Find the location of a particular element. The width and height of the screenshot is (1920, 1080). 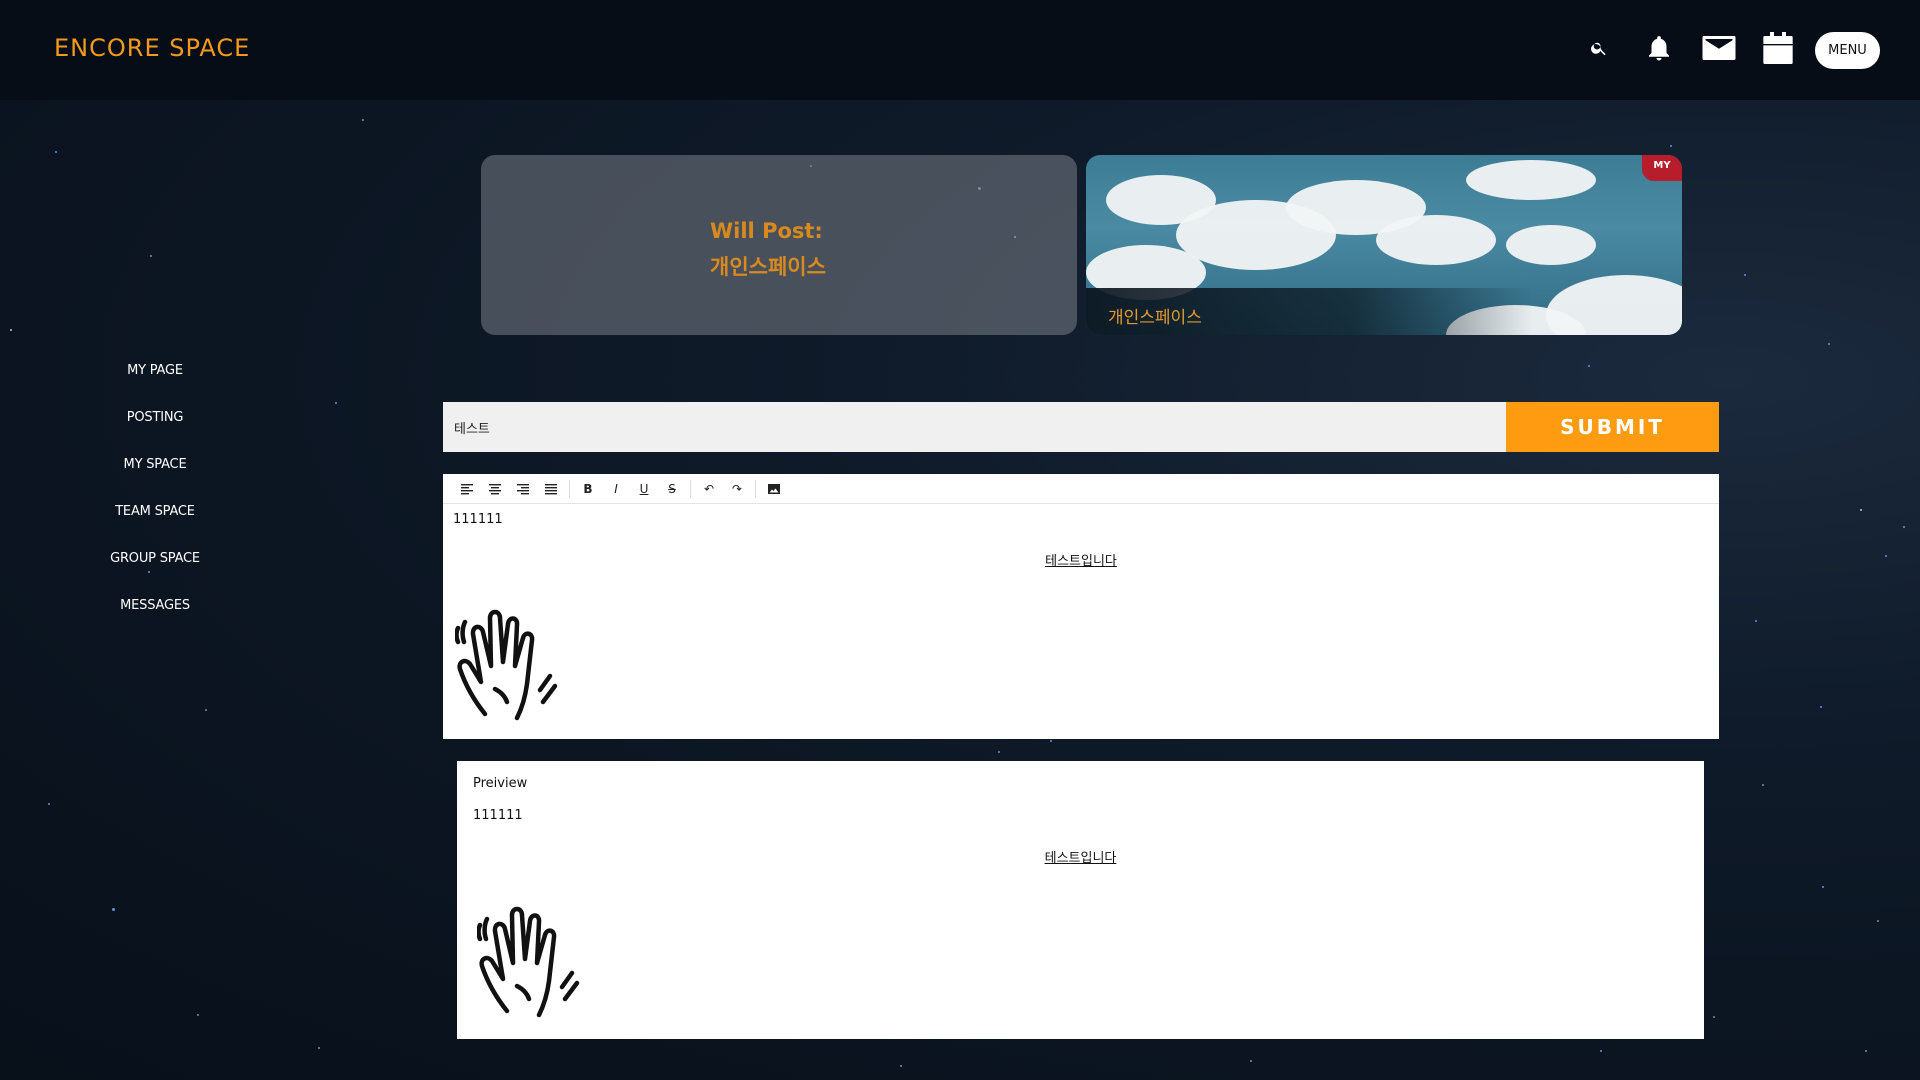

italic-icon: I is located at coordinates (616, 489).